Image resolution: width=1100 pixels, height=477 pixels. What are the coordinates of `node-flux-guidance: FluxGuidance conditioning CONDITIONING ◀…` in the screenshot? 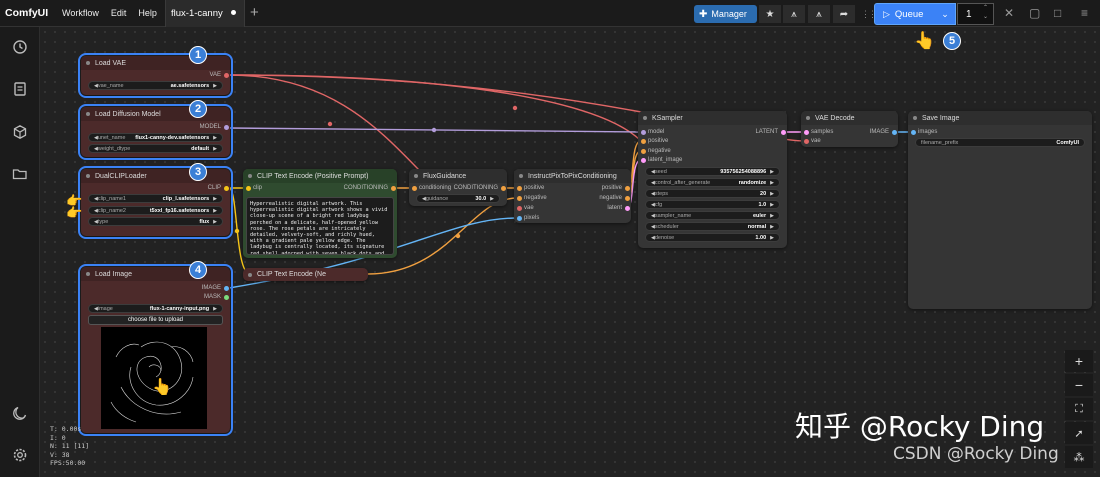 It's located at (458, 187).